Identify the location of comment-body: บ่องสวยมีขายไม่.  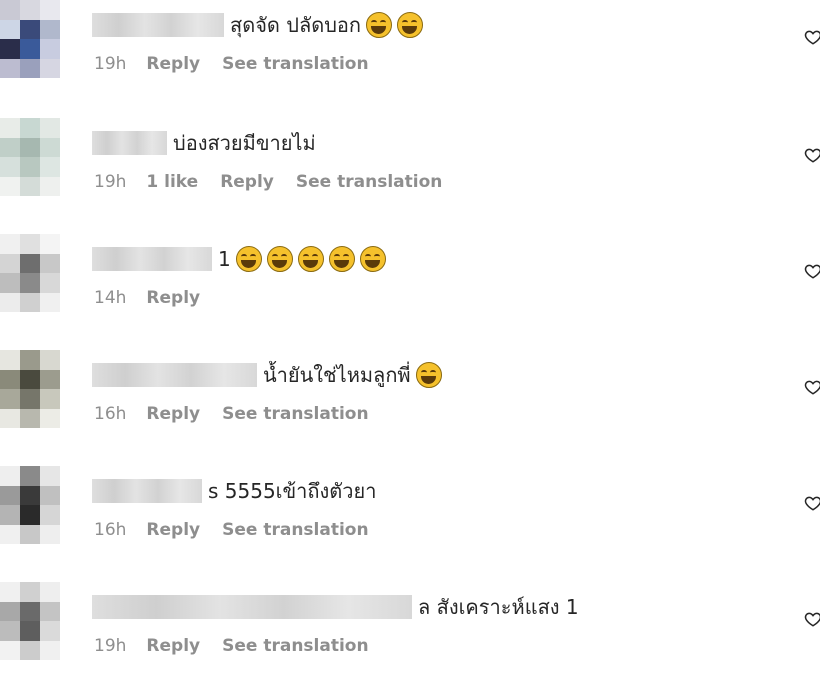
(204, 143).